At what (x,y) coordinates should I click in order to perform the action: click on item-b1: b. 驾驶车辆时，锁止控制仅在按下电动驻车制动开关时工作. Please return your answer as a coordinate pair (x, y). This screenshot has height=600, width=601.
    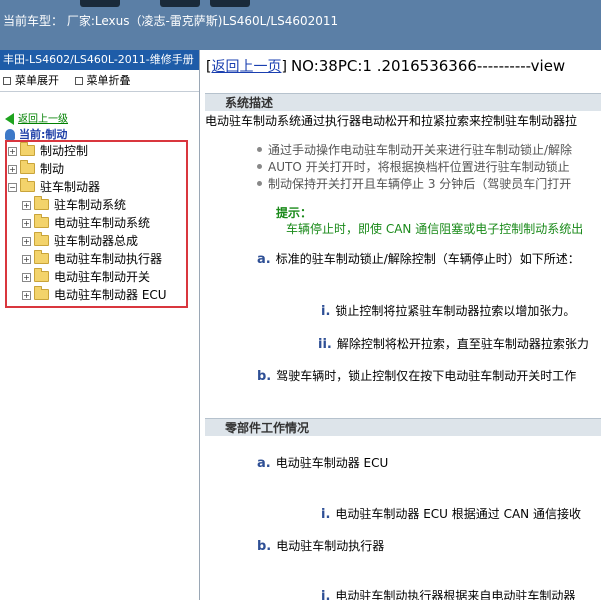
    Looking at the image, I should click on (416, 375).